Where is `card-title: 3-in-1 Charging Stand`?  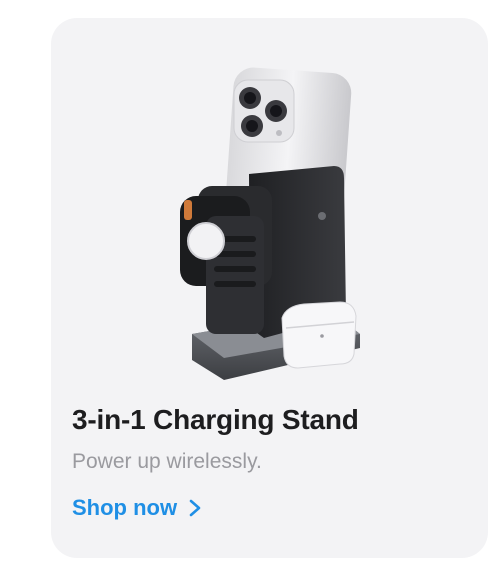
card-title: 3-in-1 Charging Stand is located at coordinates (215, 419).